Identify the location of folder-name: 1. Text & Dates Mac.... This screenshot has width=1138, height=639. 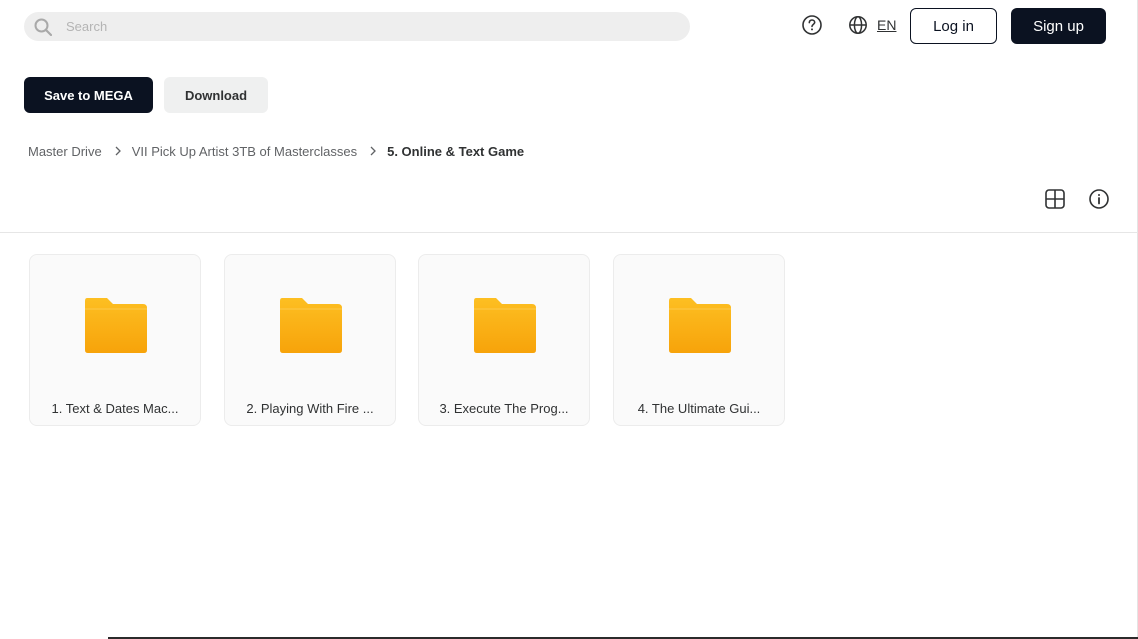
(115, 408).